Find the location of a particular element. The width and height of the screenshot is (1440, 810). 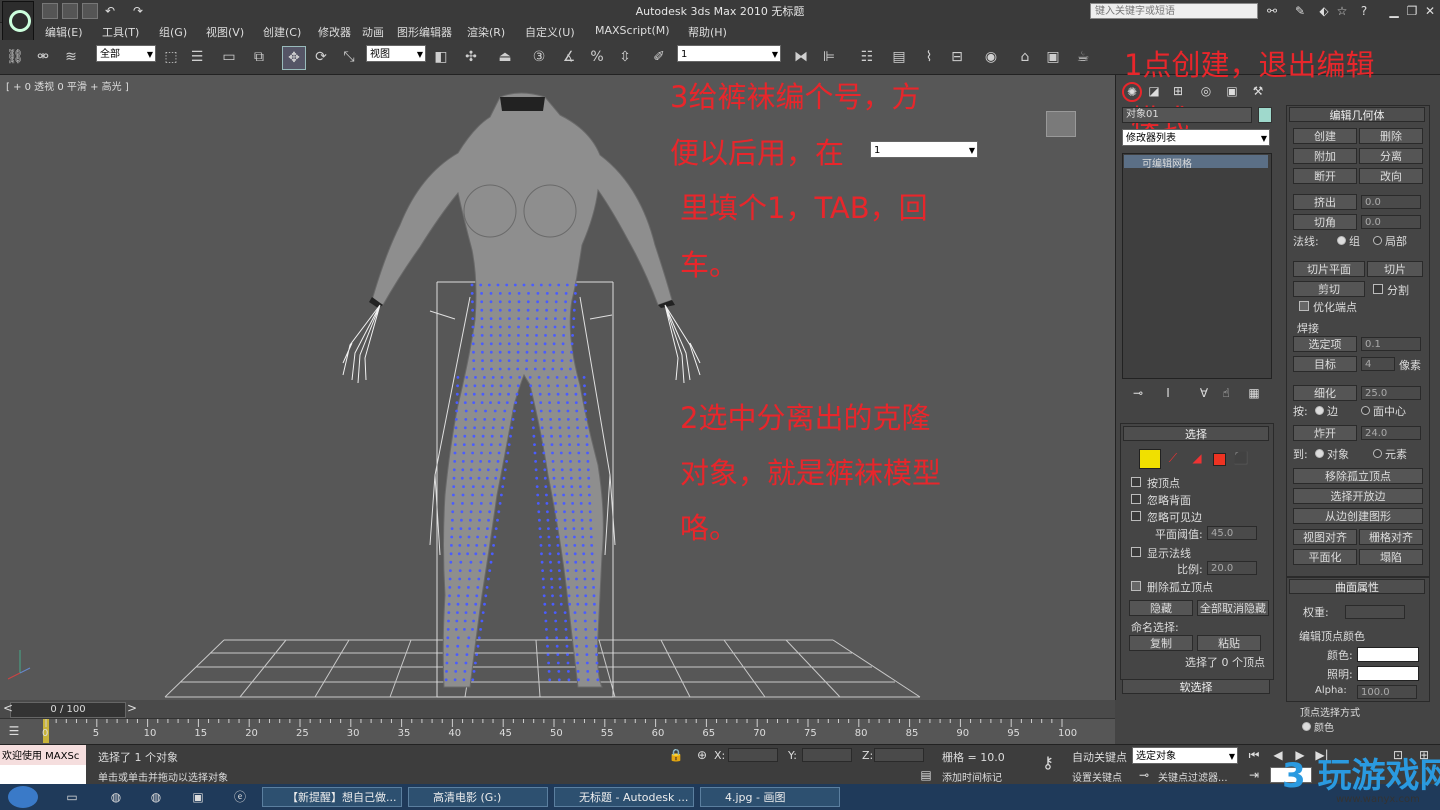

named-selection-dropdown: 1 is located at coordinates (729, 54).